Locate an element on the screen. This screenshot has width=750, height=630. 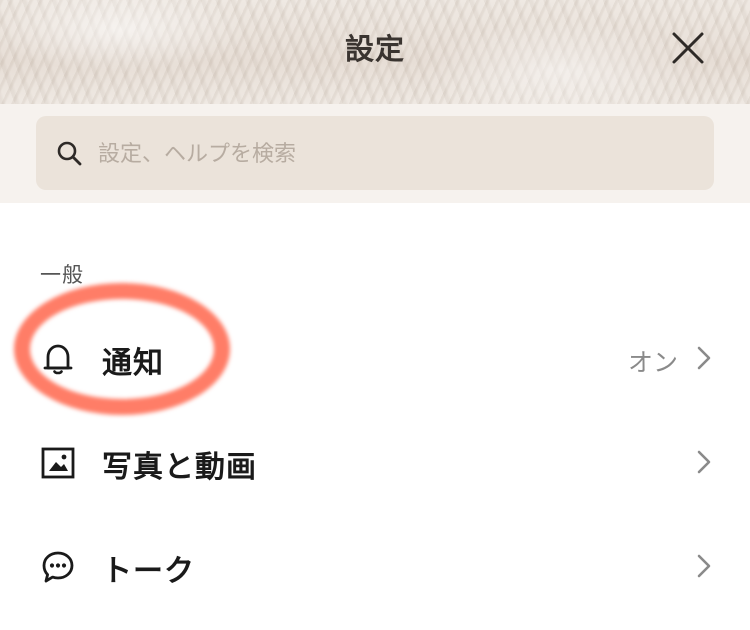
photo-icon is located at coordinates (58, 463).